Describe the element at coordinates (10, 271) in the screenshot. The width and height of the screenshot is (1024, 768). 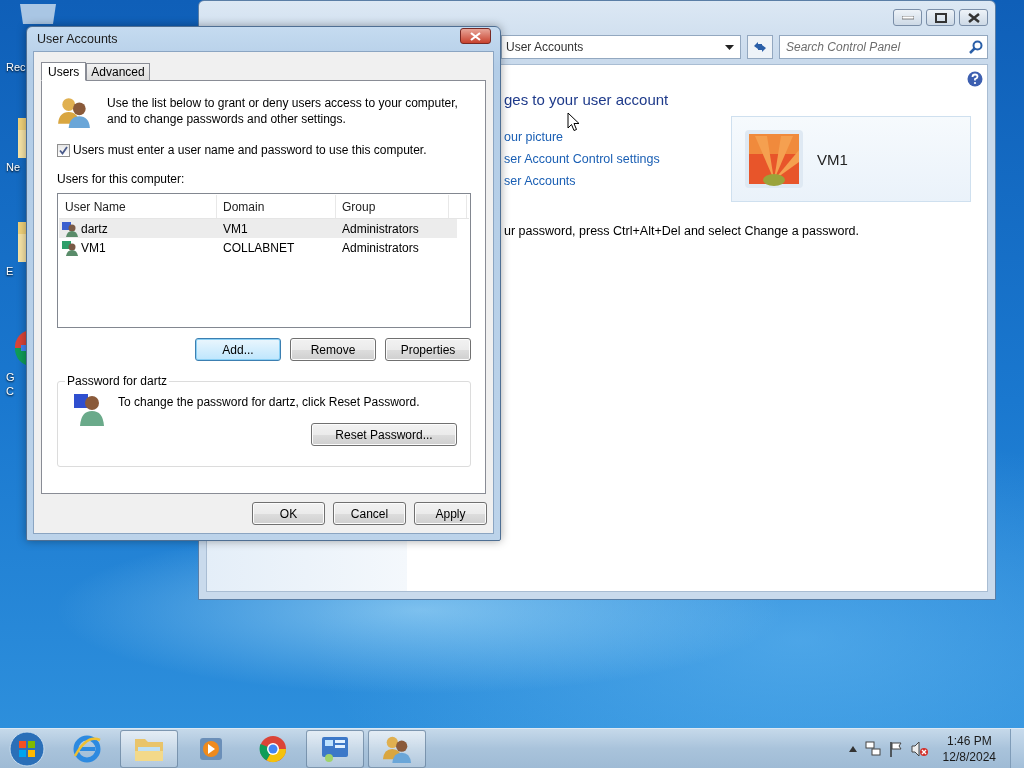
I see `desktop-icon-label: E` at that location.